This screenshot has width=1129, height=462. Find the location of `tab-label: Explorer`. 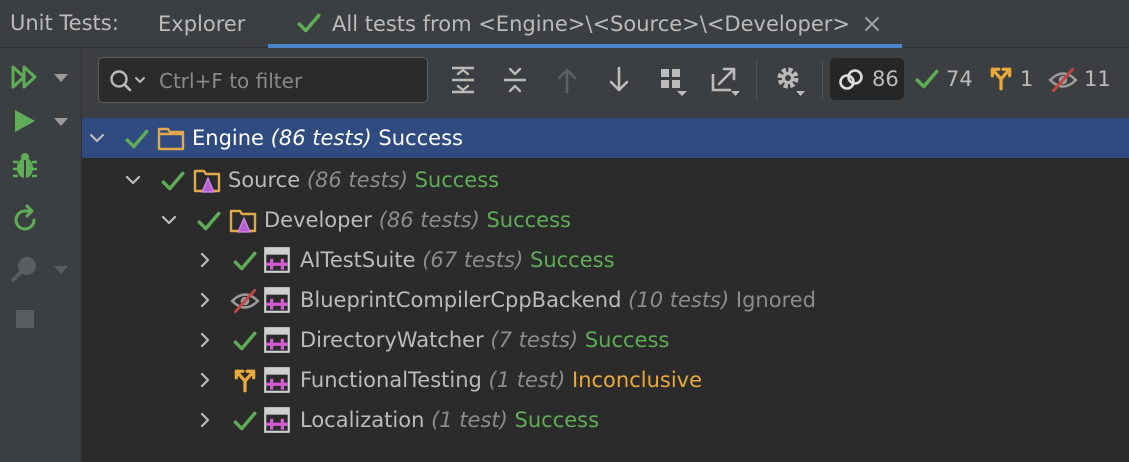

tab-label: Explorer is located at coordinates (202, 24).